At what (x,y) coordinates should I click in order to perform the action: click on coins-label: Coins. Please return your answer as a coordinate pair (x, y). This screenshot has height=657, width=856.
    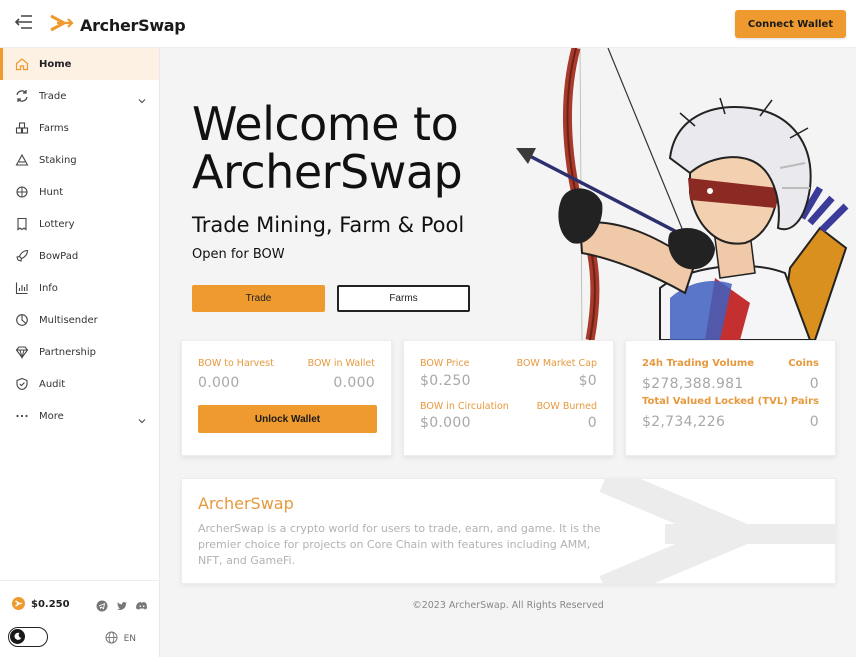
    Looking at the image, I should click on (803, 363).